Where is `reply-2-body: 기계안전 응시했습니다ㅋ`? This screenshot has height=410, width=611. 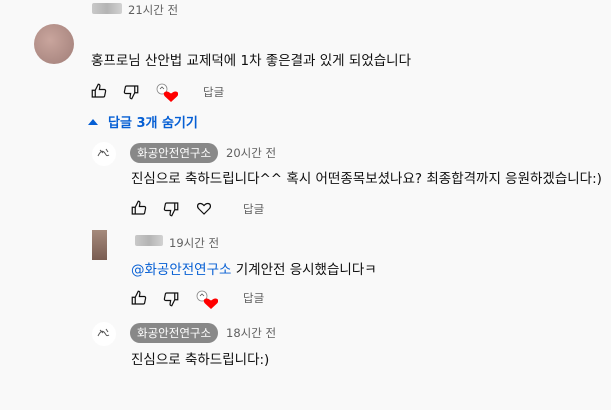
reply-2-body: 기계안전 응시했습니다ㅋ is located at coordinates (304, 270).